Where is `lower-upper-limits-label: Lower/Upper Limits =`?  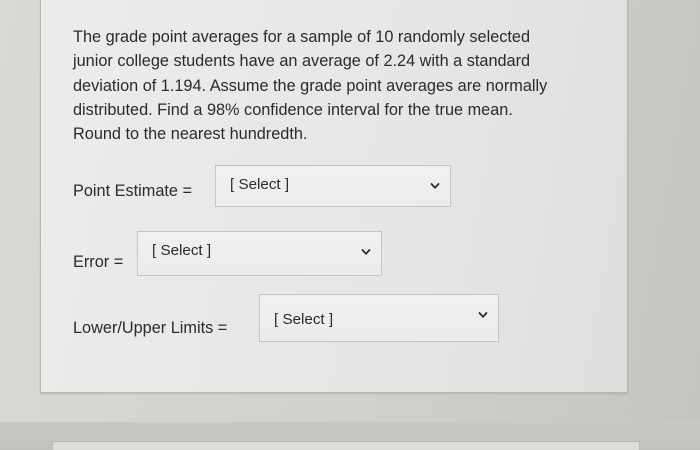
lower-upper-limits-label: Lower/Upper Limits = is located at coordinates (150, 328).